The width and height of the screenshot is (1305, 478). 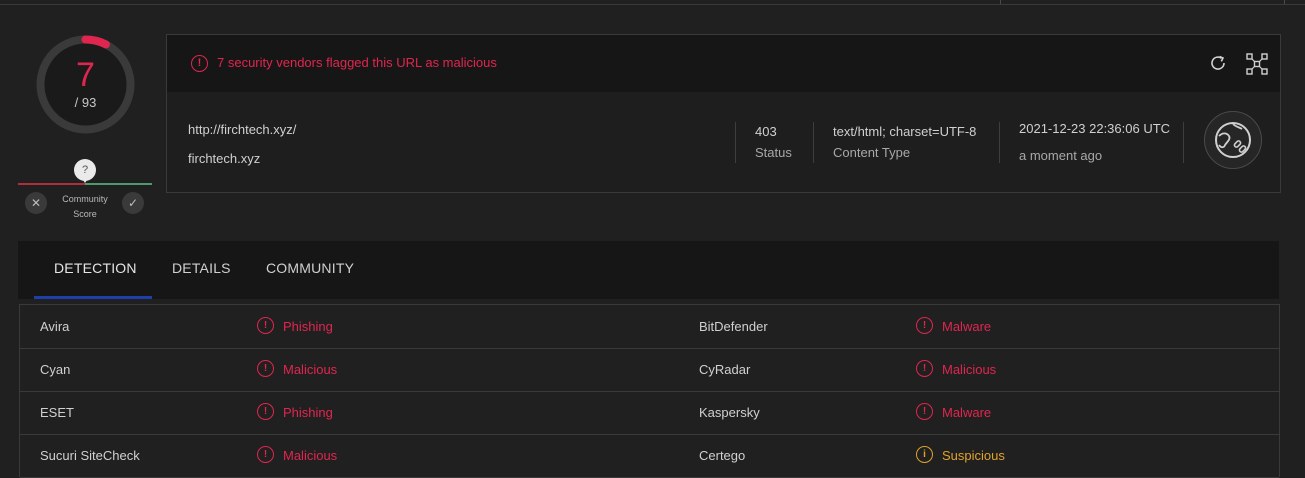 What do you see at coordinates (924, 454) in the screenshot?
I see `info-icon: i` at bounding box center [924, 454].